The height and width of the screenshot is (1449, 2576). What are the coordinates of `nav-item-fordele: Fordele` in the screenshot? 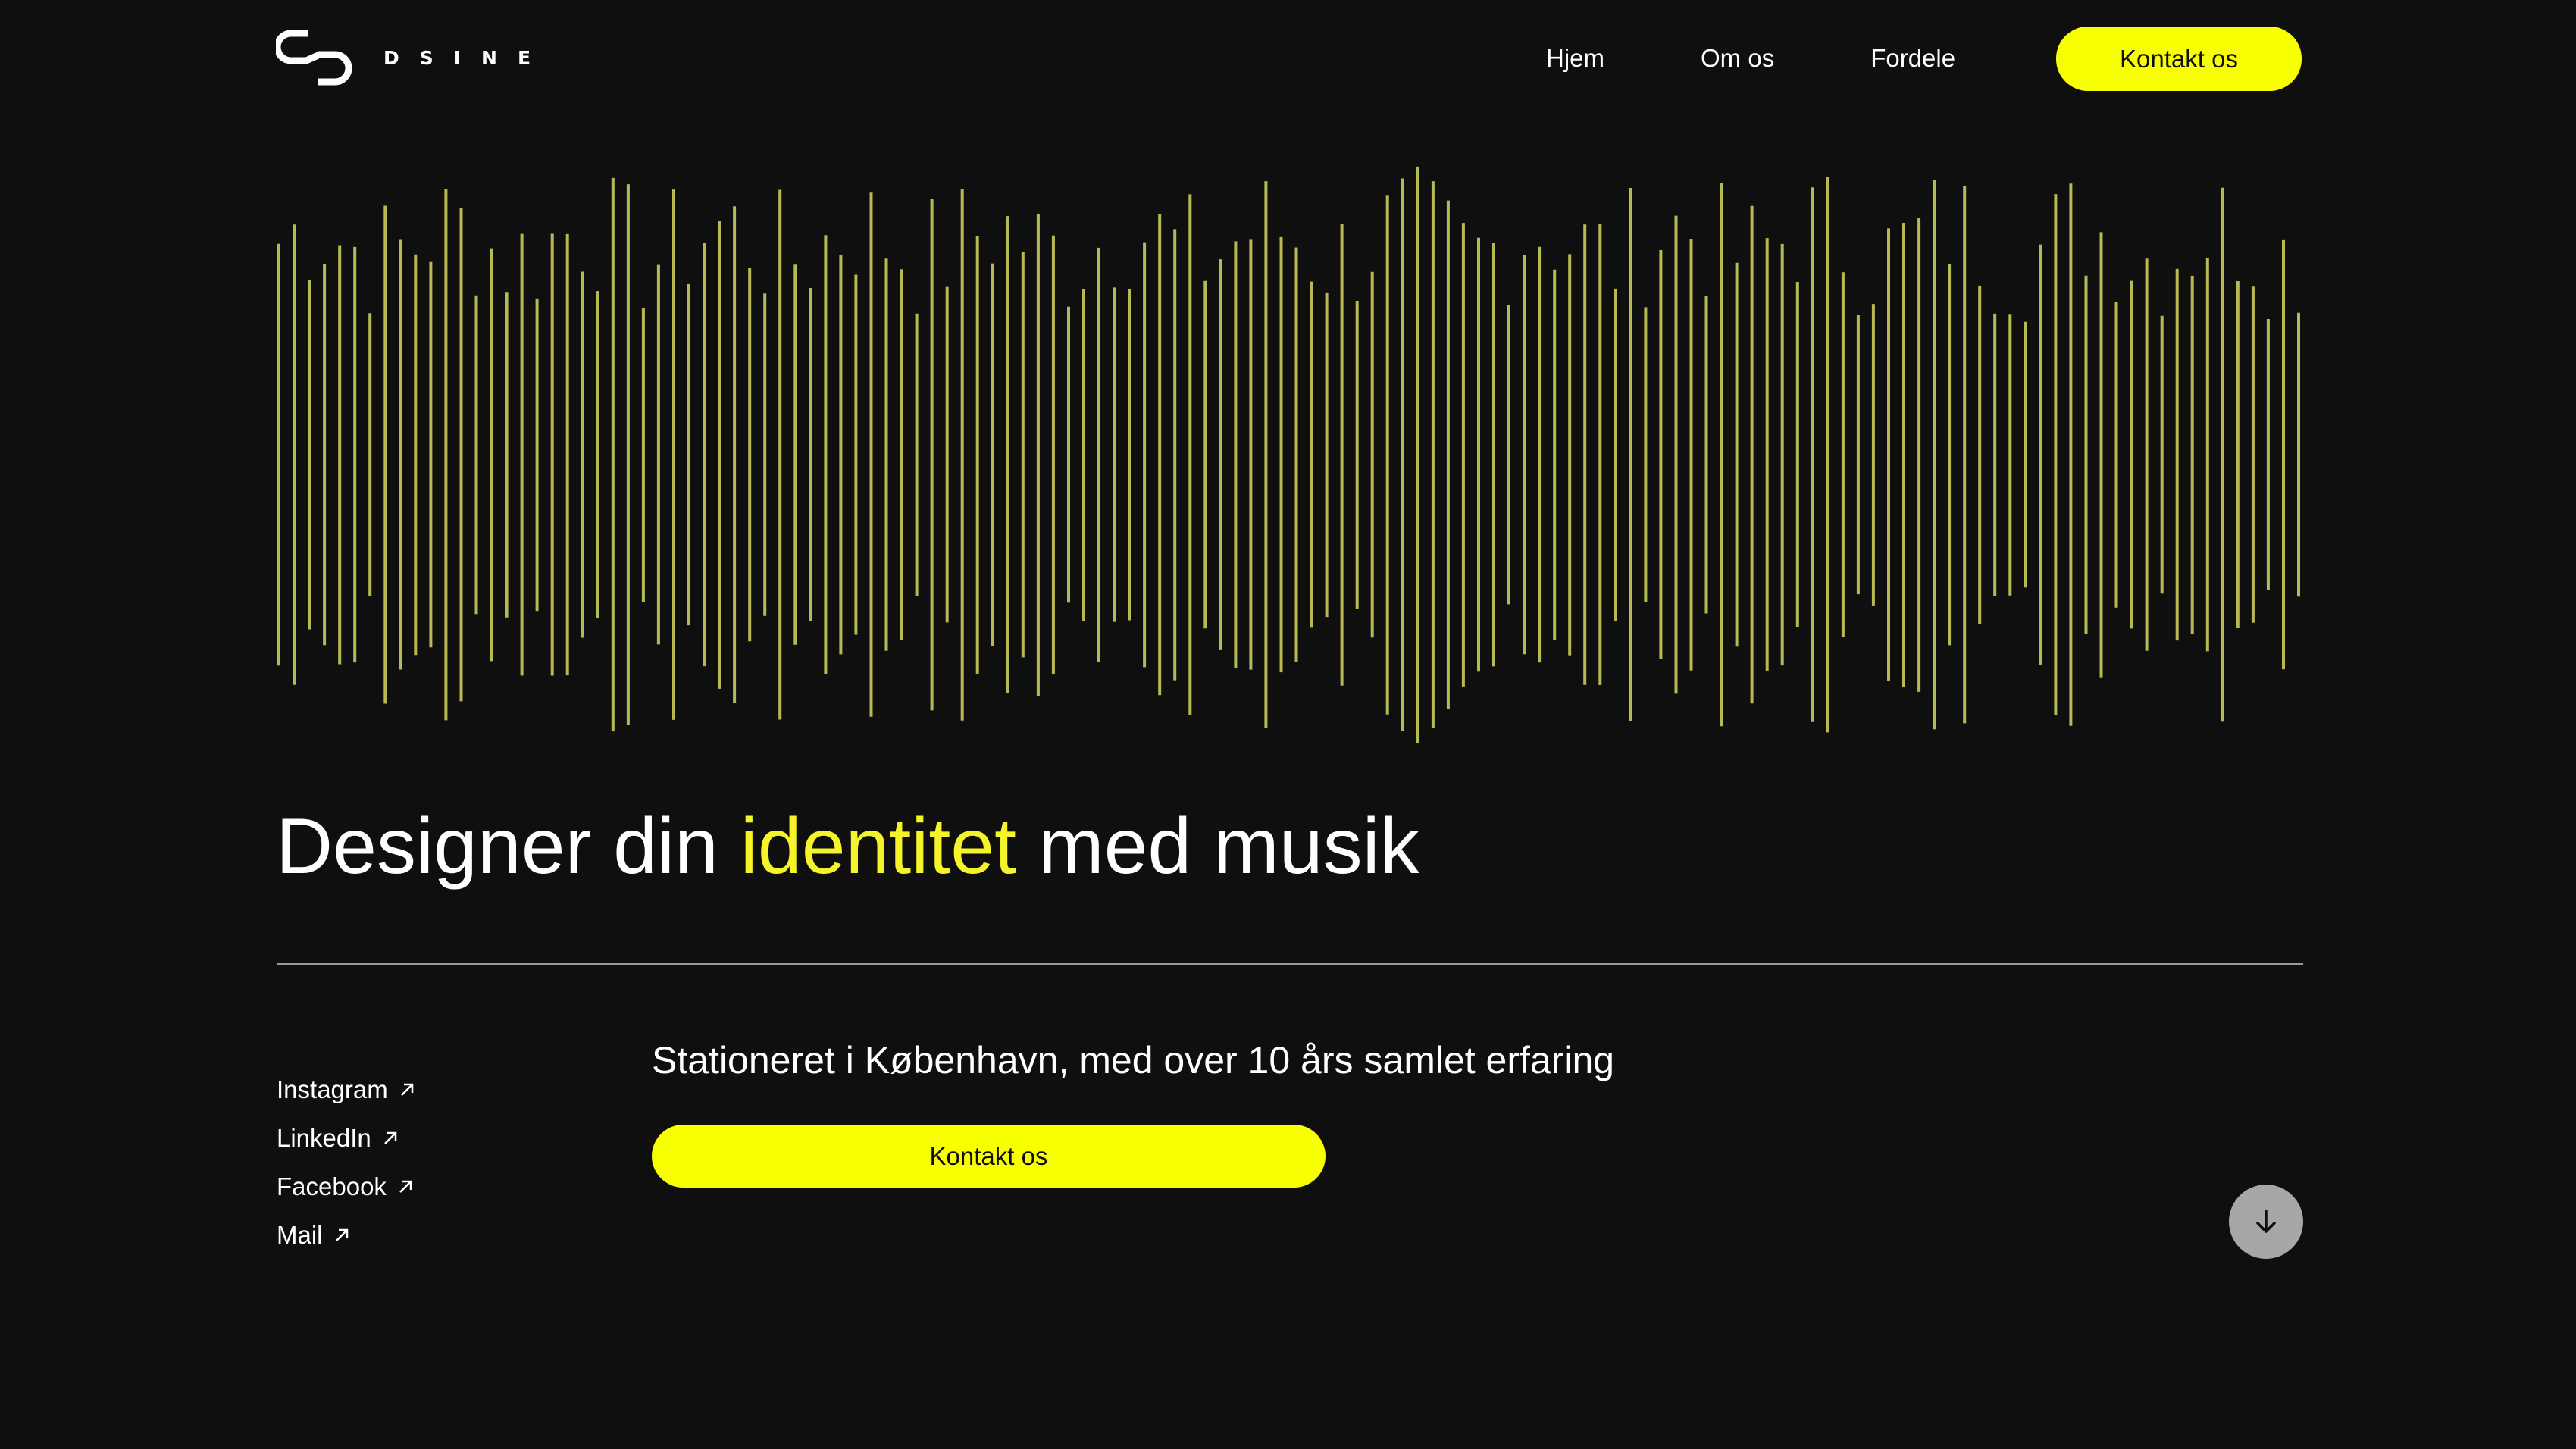 It's located at (1913, 58).